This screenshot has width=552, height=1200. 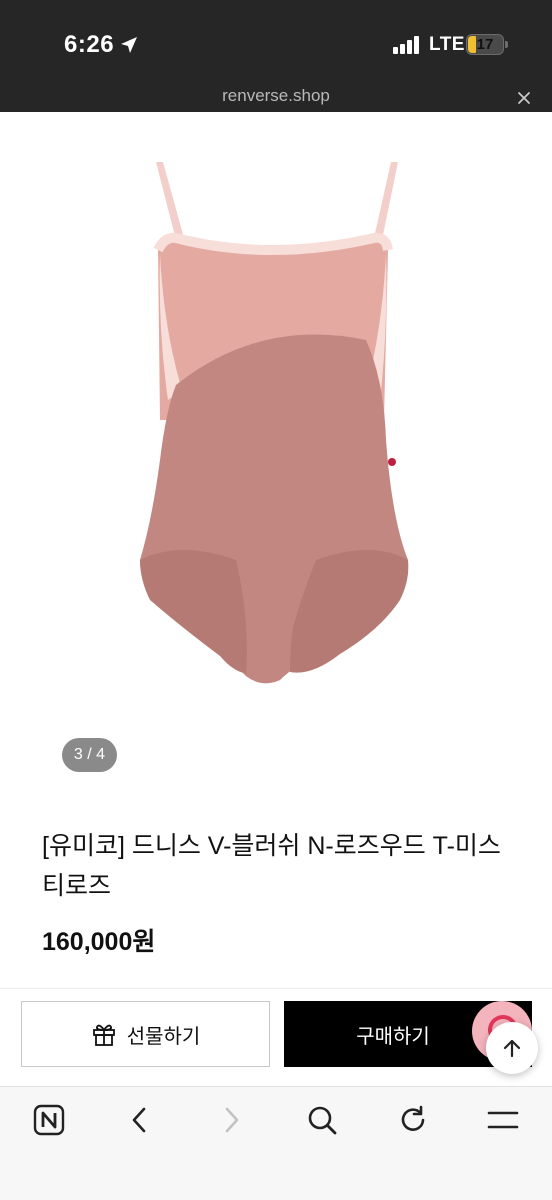 I want to click on menu-button, so click(x=503, y=1120).